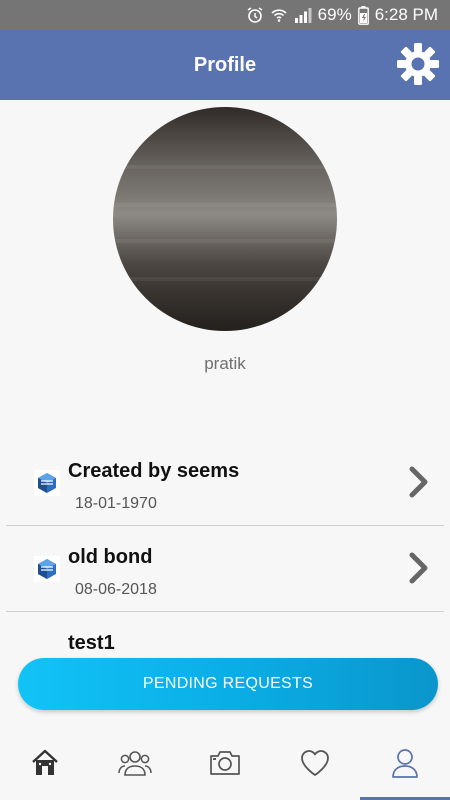 This screenshot has width=450, height=800. I want to click on camera-icon, so click(225, 765).